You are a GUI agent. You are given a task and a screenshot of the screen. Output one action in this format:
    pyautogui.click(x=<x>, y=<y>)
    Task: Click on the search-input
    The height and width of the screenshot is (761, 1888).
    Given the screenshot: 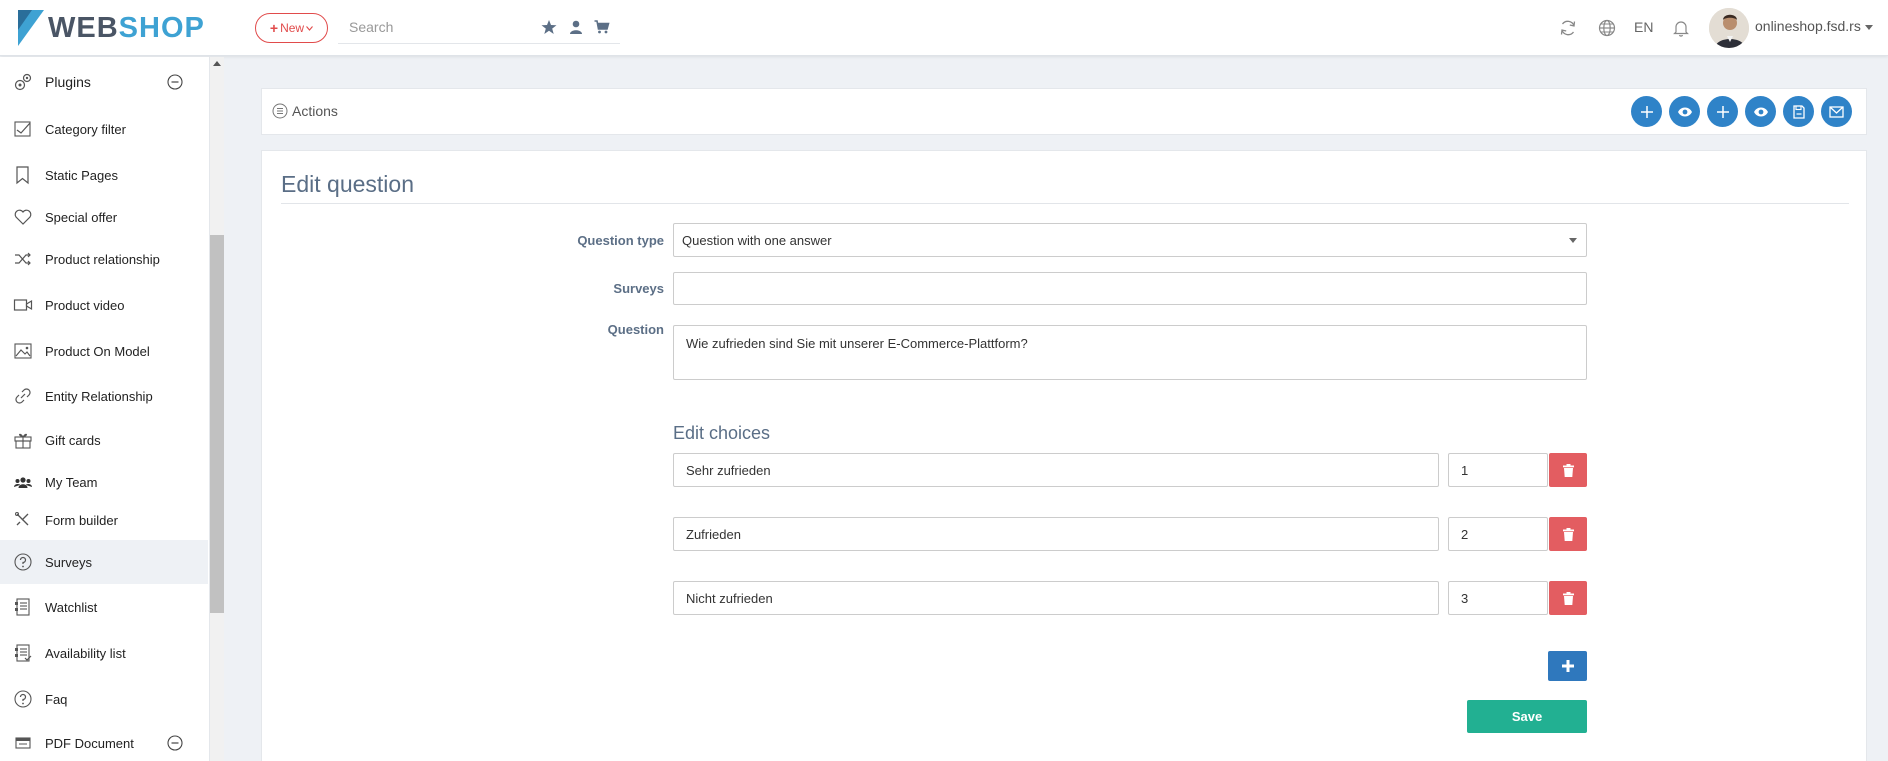 What is the action you would take?
    pyautogui.click(x=433, y=27)
    